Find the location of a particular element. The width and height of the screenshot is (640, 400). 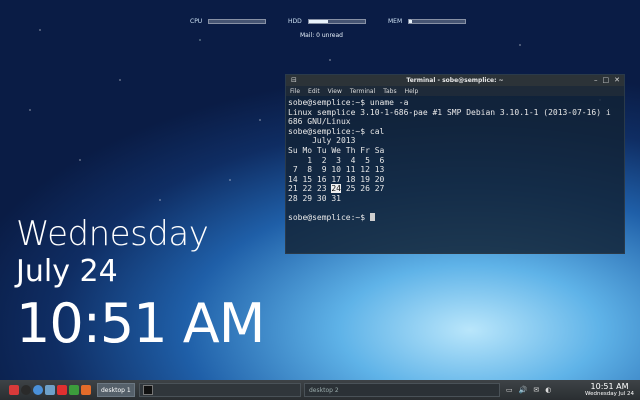

menu-tabs: Tabs is located at coordinates (389, 91).